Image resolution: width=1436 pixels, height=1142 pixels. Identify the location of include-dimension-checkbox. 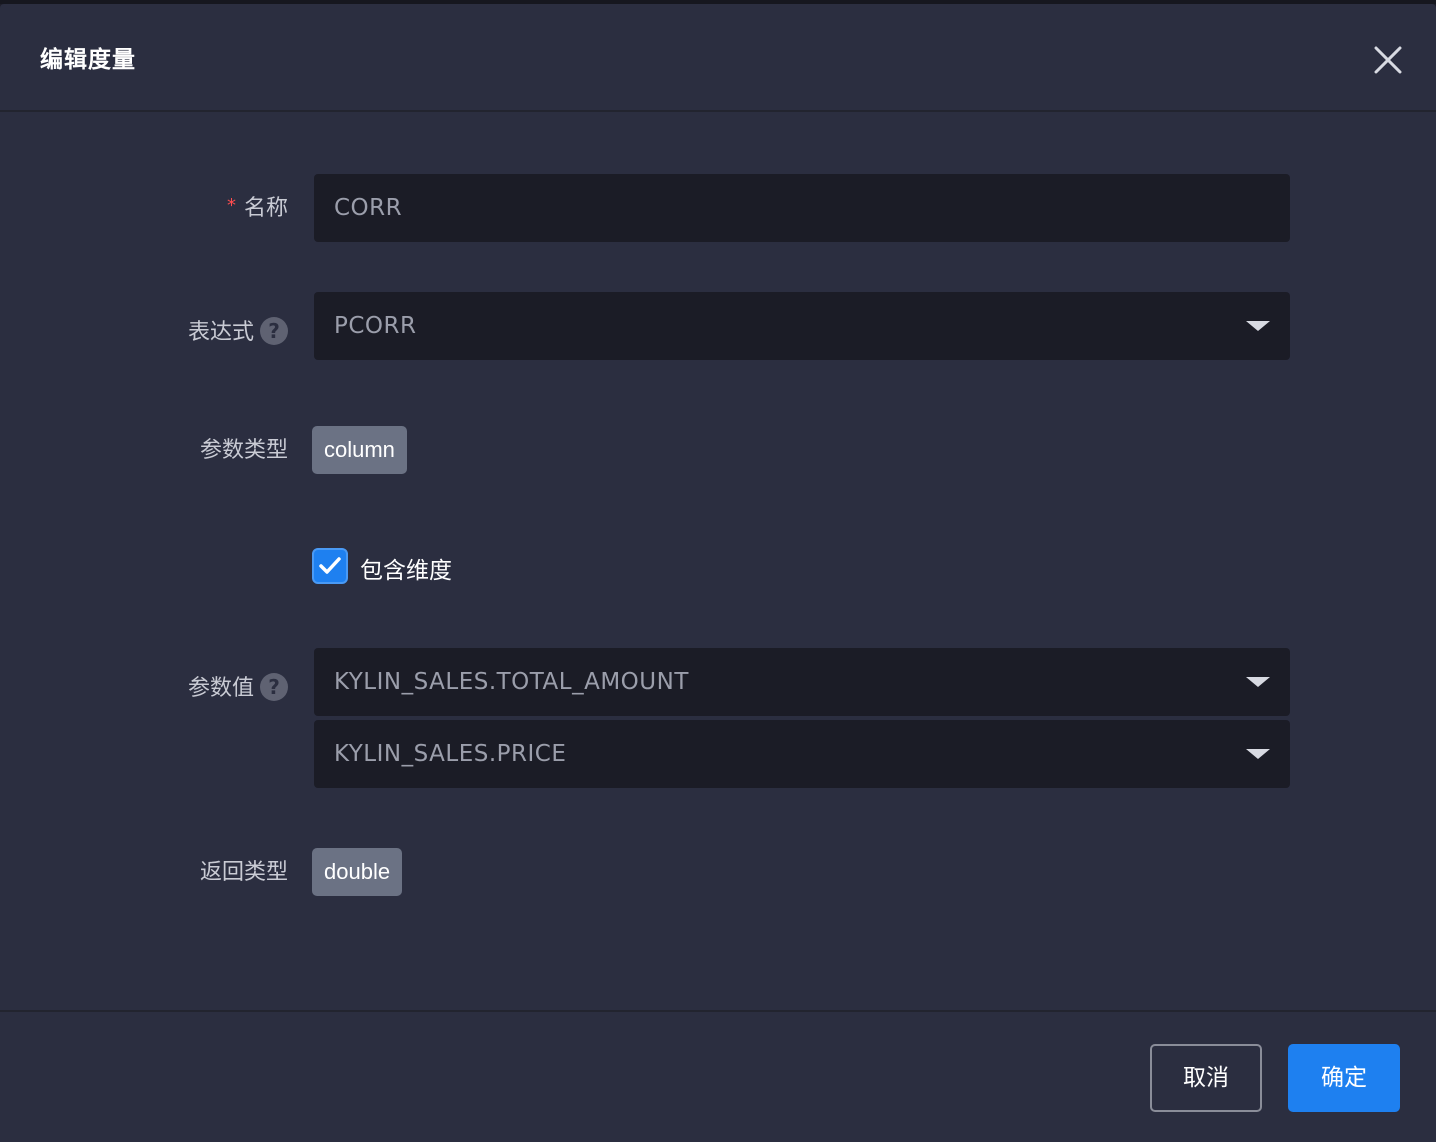
(330, 566).